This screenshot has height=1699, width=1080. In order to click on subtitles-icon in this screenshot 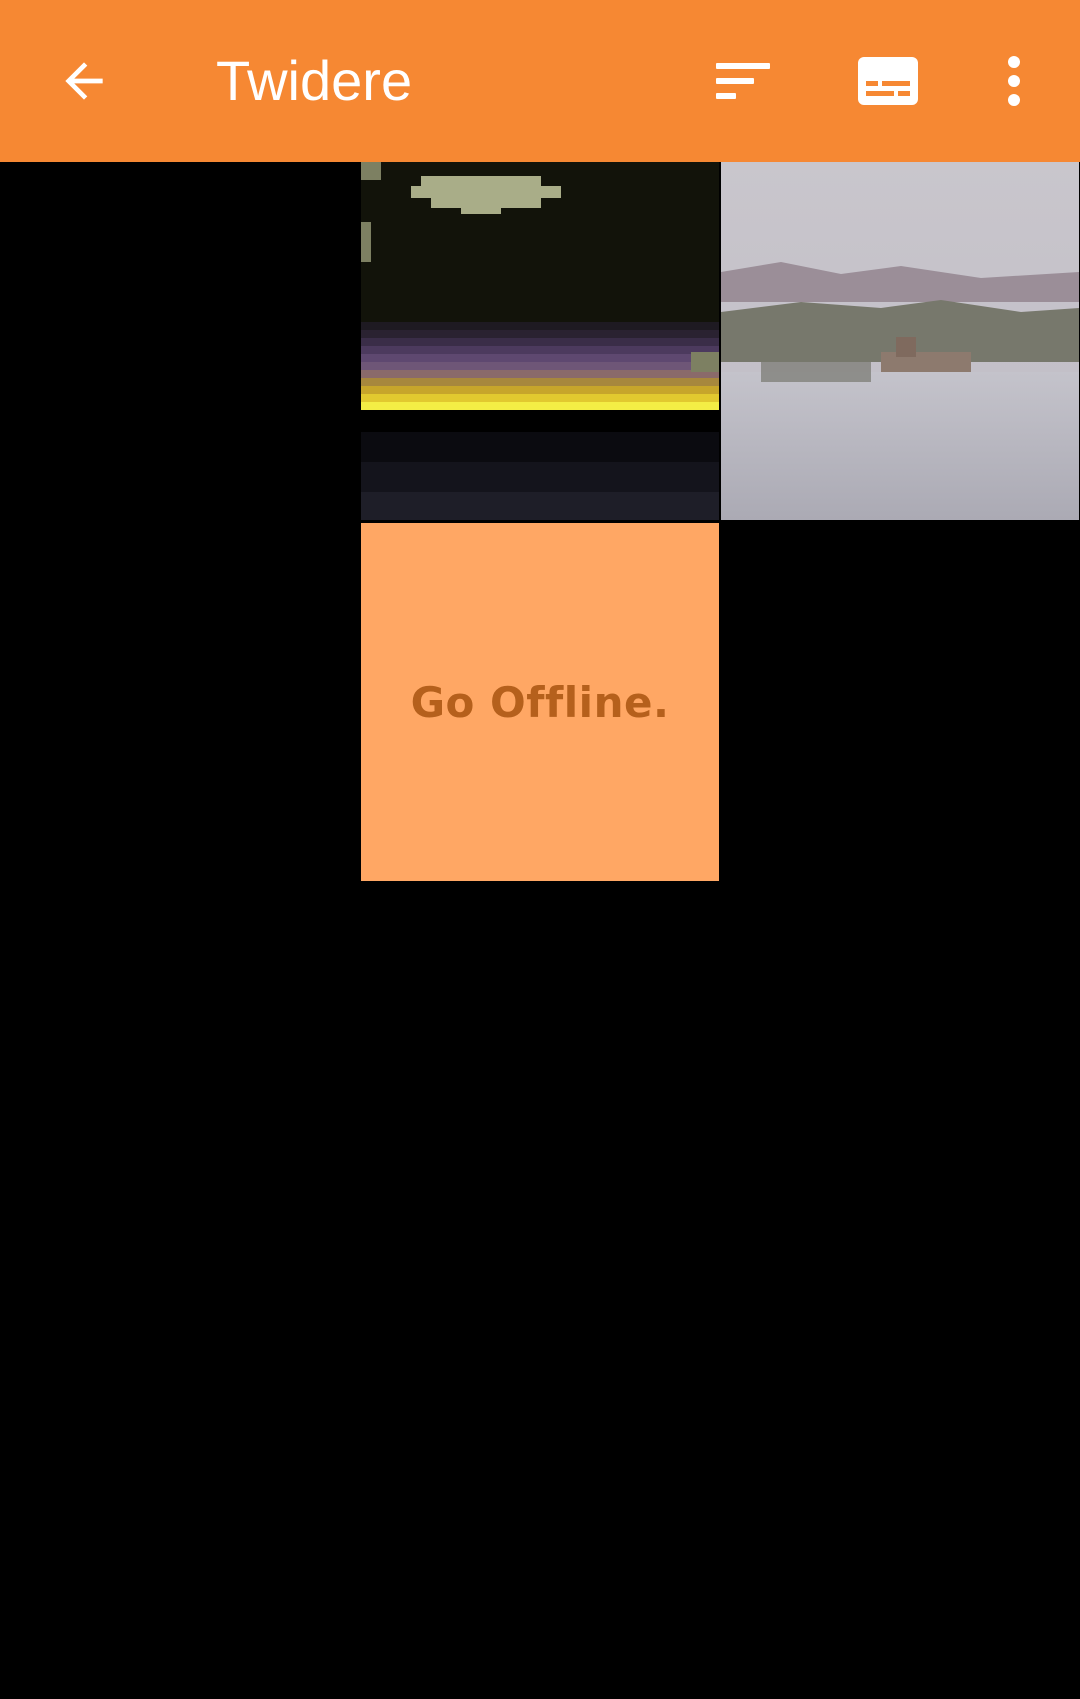, I will do `click(888, 81)`.